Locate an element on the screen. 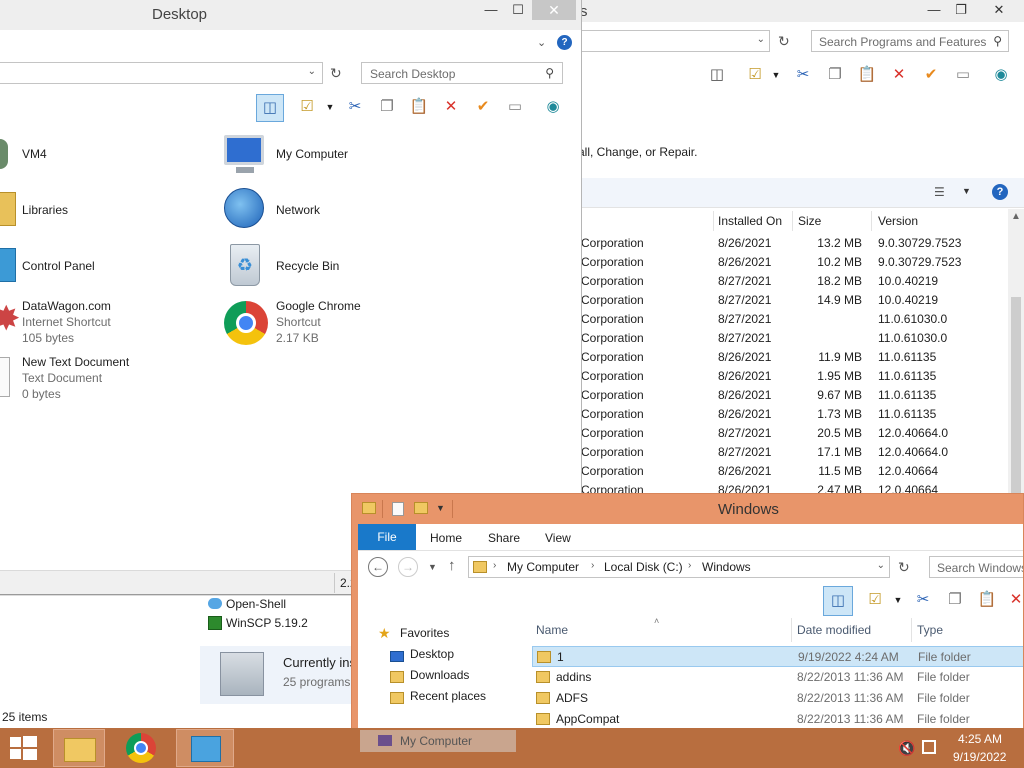 This screenshot has height=768, width=1024. list-item: ADFS 8/22/2013 11:36 AM File folder is located at coordinates (777, 698).